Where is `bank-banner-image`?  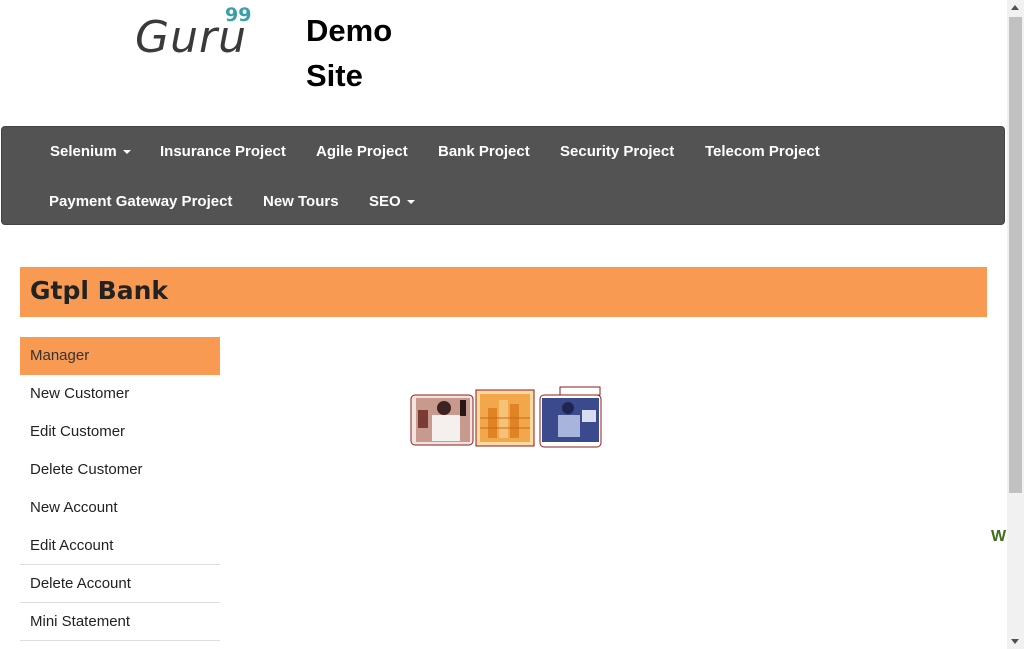 bank-banner-image is located at coordinates (506, 417).